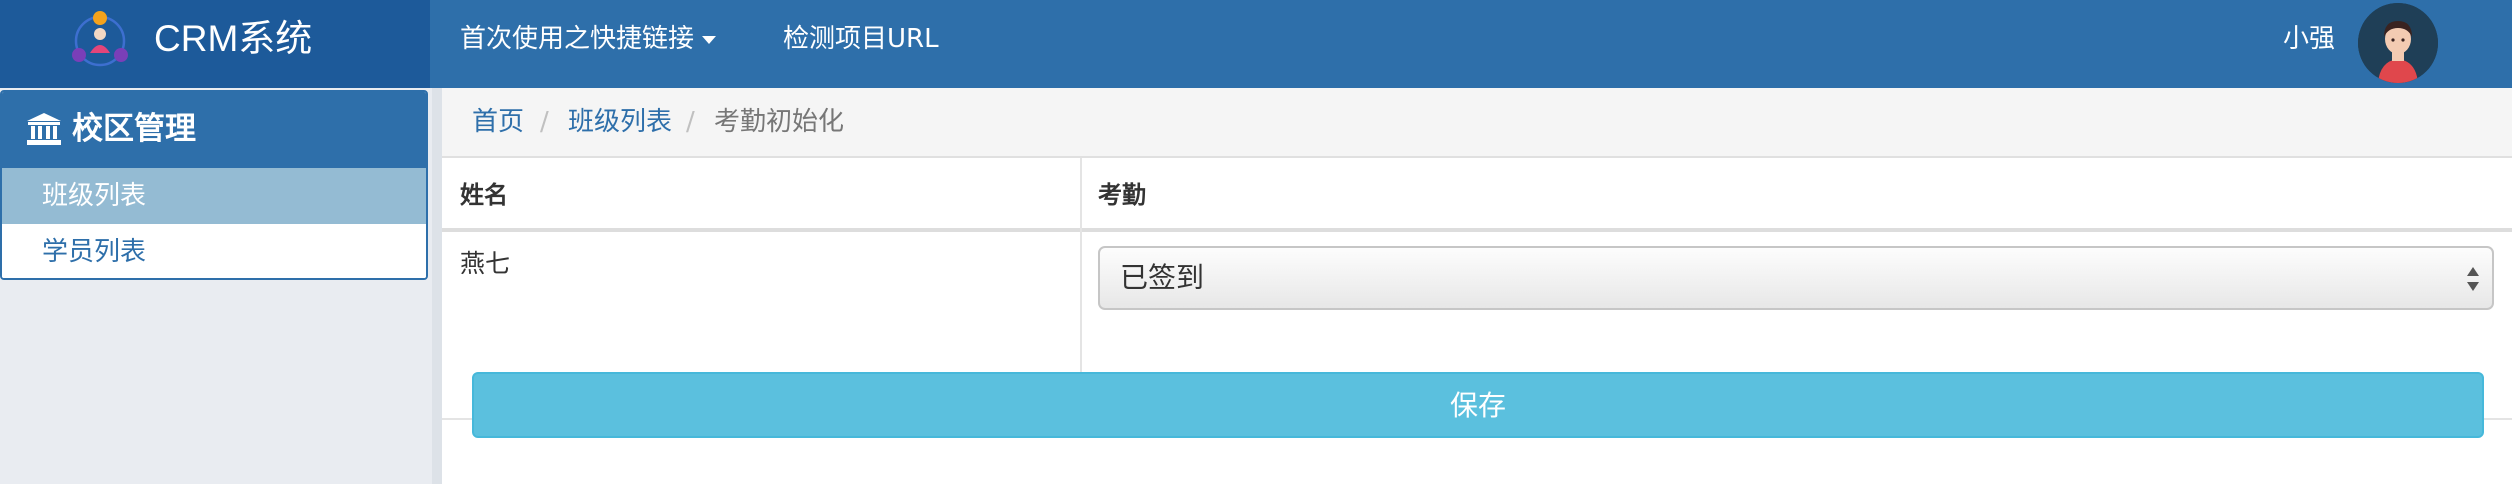 The width and height of the screenshot is (2512, 484). Describe the element at coordinates (861, 39) in the screenshot. I see `detect-url-link: 检测项目URL` at that location.